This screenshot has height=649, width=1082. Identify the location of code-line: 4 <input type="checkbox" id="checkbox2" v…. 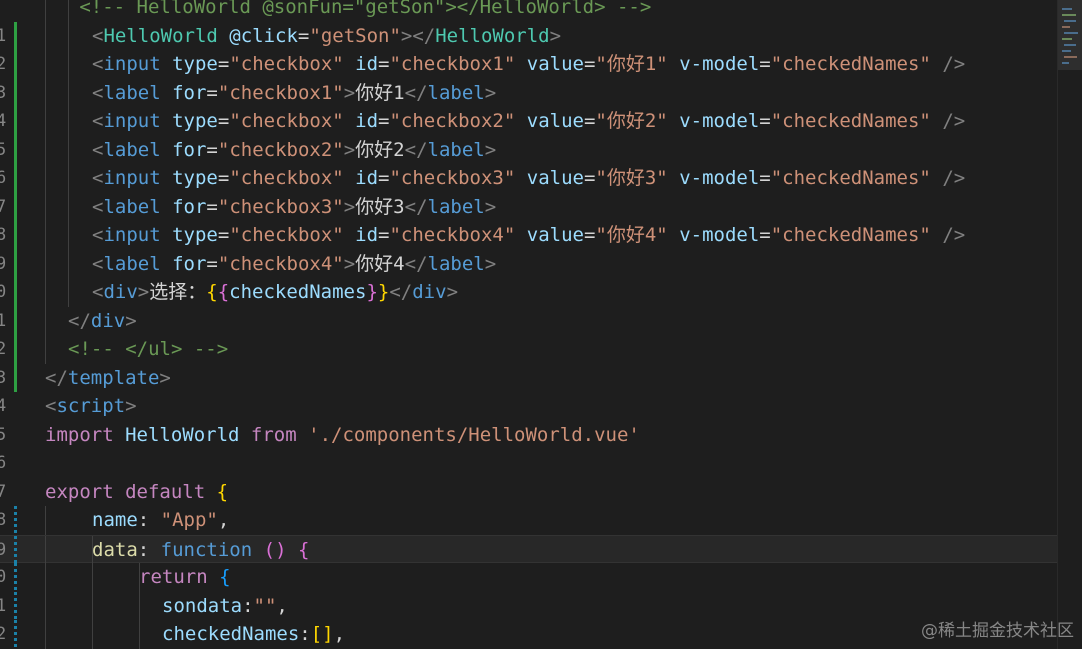
(529, 121).